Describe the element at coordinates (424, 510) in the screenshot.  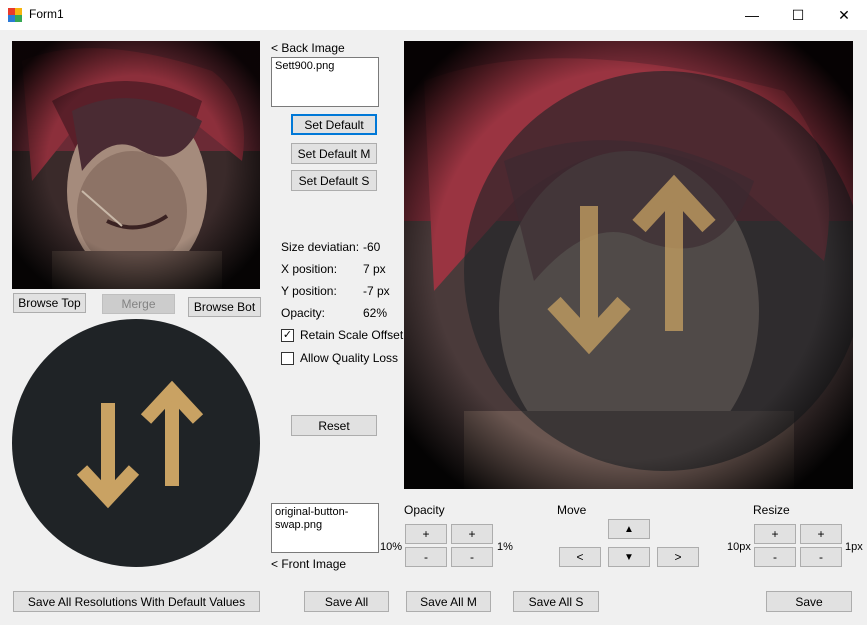
I see `opacity-controls-label: Opacity` at that location.